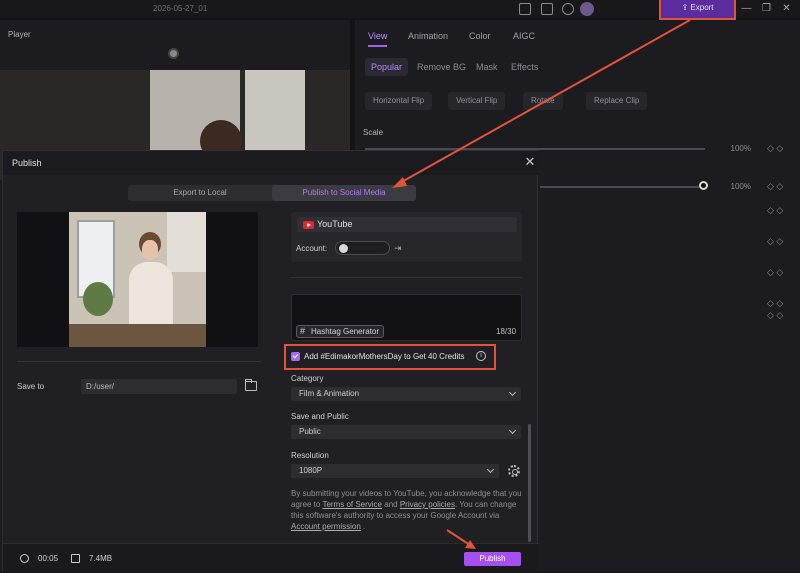 The height and width of the screenshot is (573, 800). I want to click on save-to-label: Save to, so click(31, 386).